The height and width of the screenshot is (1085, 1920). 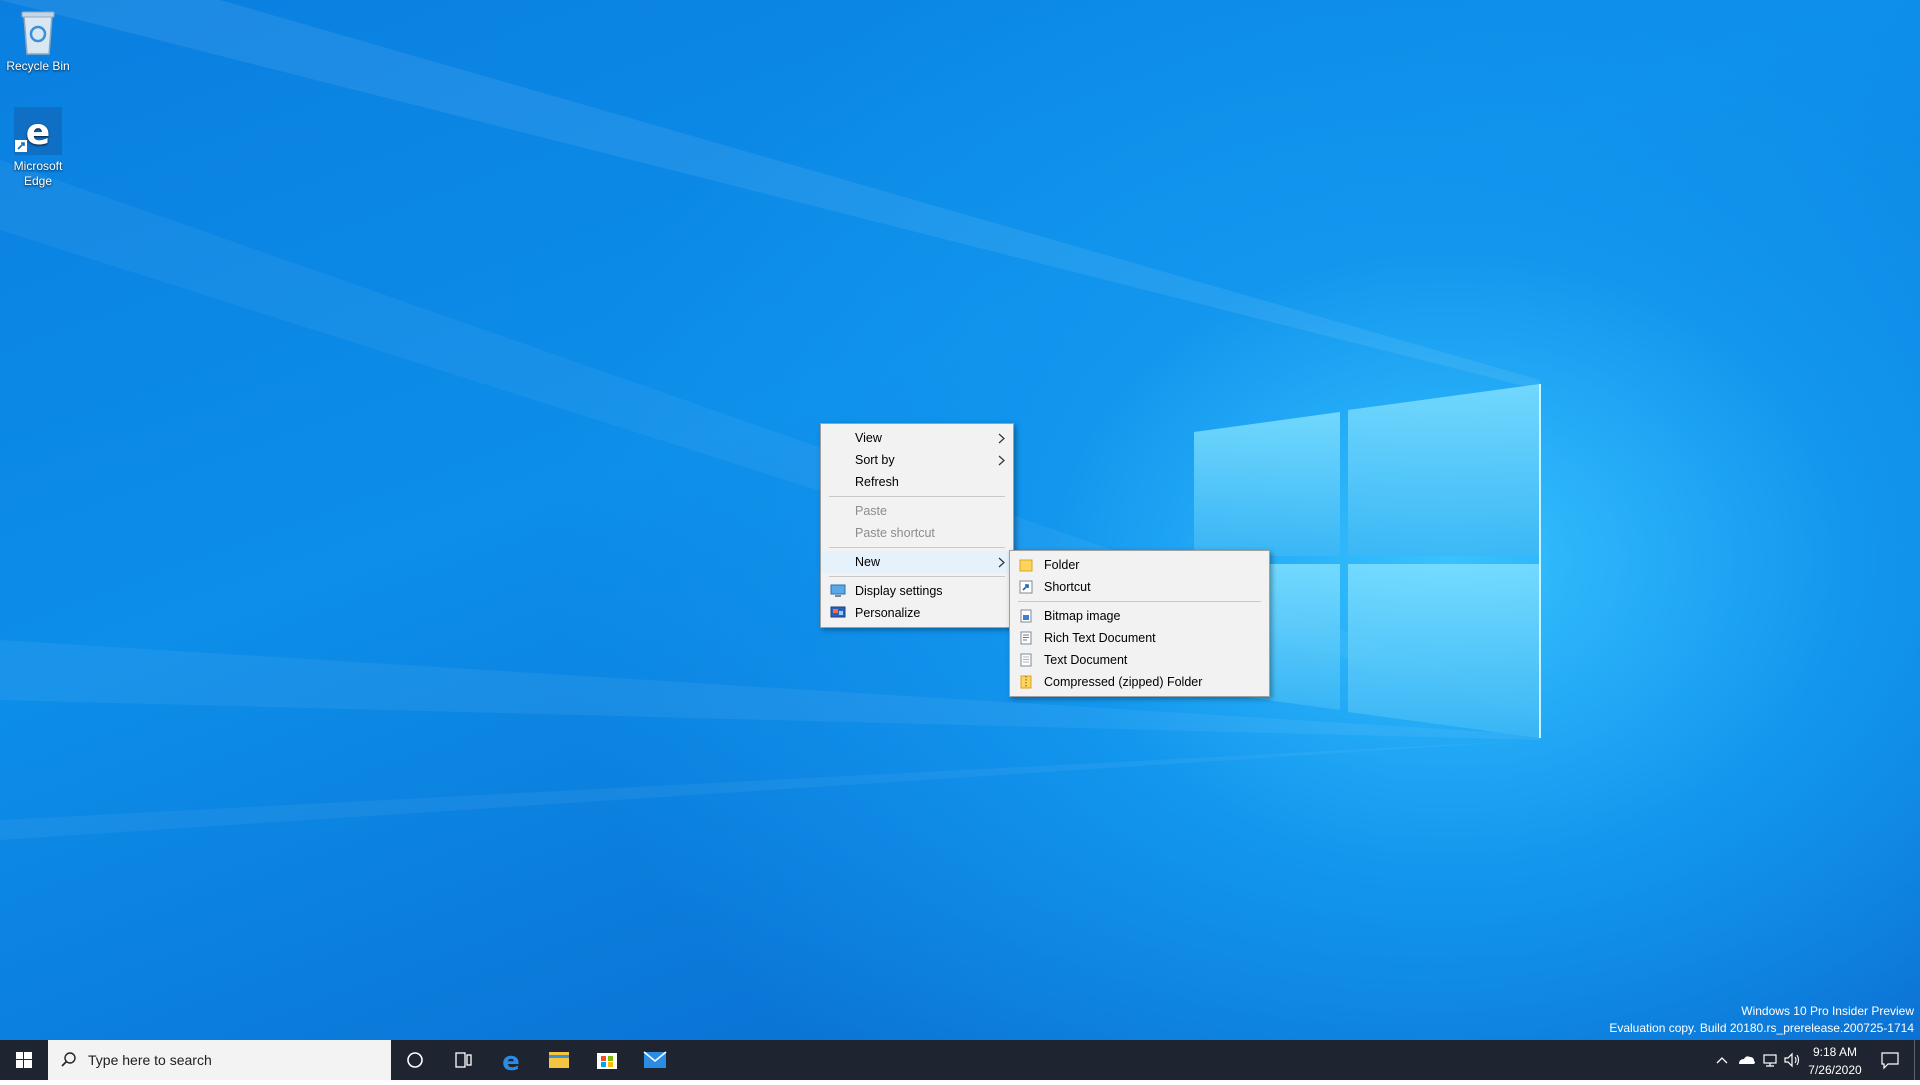 I want to click on file-explorer-icon, so click(x=559, y=1060).